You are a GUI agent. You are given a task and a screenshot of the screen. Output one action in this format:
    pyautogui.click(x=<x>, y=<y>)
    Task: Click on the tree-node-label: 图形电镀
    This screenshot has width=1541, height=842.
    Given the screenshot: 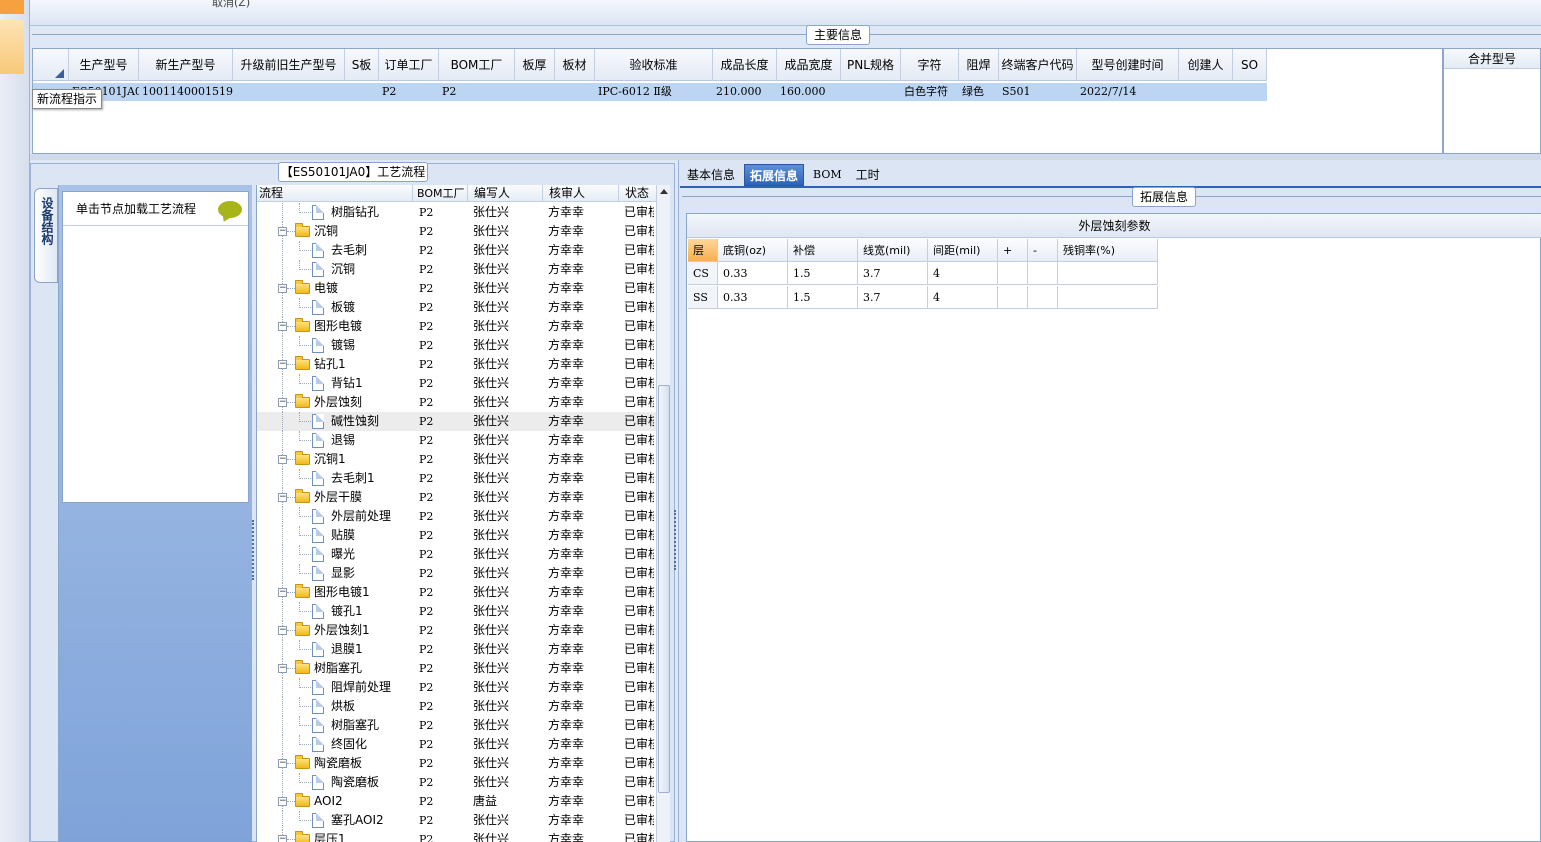 What is the action you would take?
    pyautogui.click(x=338, y=326)
    